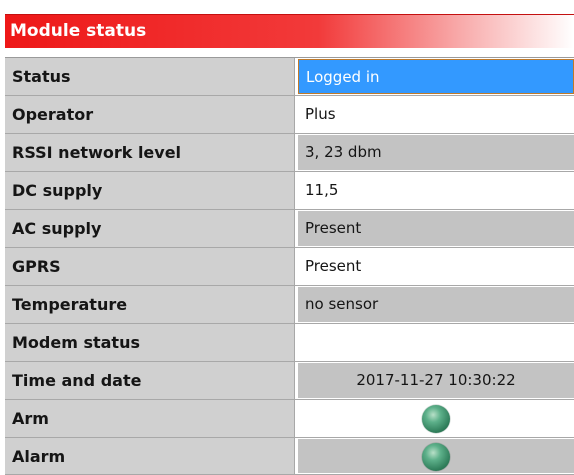 The height and width of the screenshot is (475, 574). I want to click on label-cell: Alarm, so click(150, 456).